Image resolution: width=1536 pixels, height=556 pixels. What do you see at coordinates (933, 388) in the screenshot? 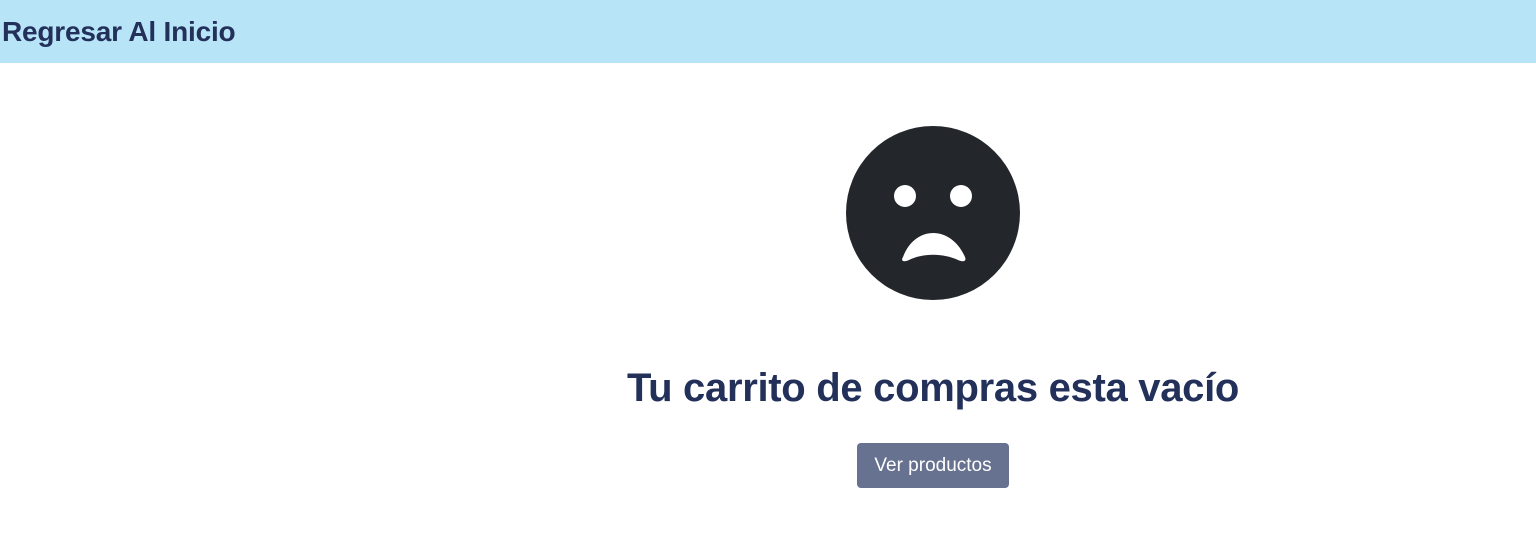
I see `empty-cart-message: Tu carrito de compras esta vacío` at bounding box center [933, 388].